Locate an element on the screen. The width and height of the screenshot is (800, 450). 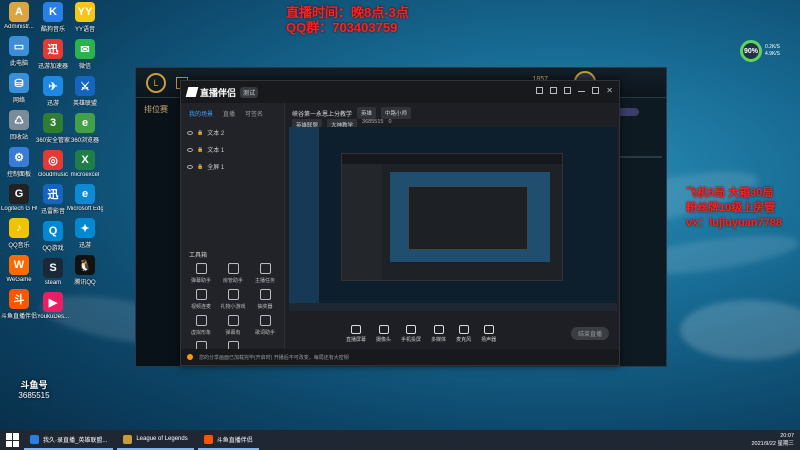
close-icon: ✕ is located at coordinates (609, 91).